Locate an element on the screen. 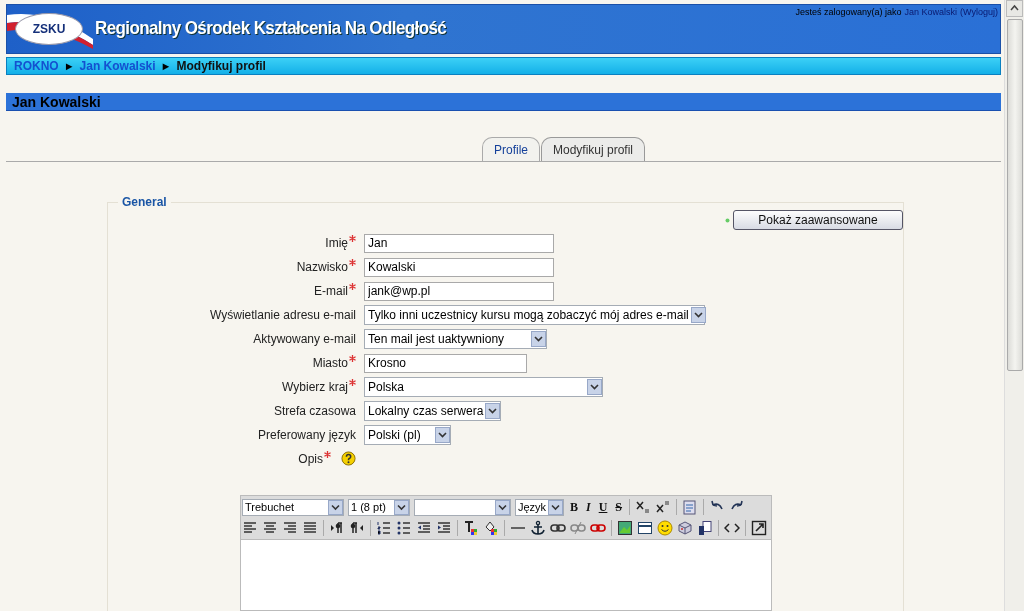 This screenshot has width=1024, height=611. page-heading: Jan Kowalski is located at coordinates (503, 102).